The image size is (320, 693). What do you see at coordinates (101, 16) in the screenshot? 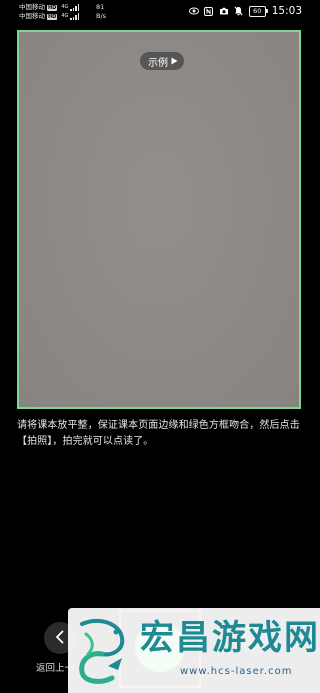
I see `network-speed-unit: B/s` at bounding box center [101, 16].